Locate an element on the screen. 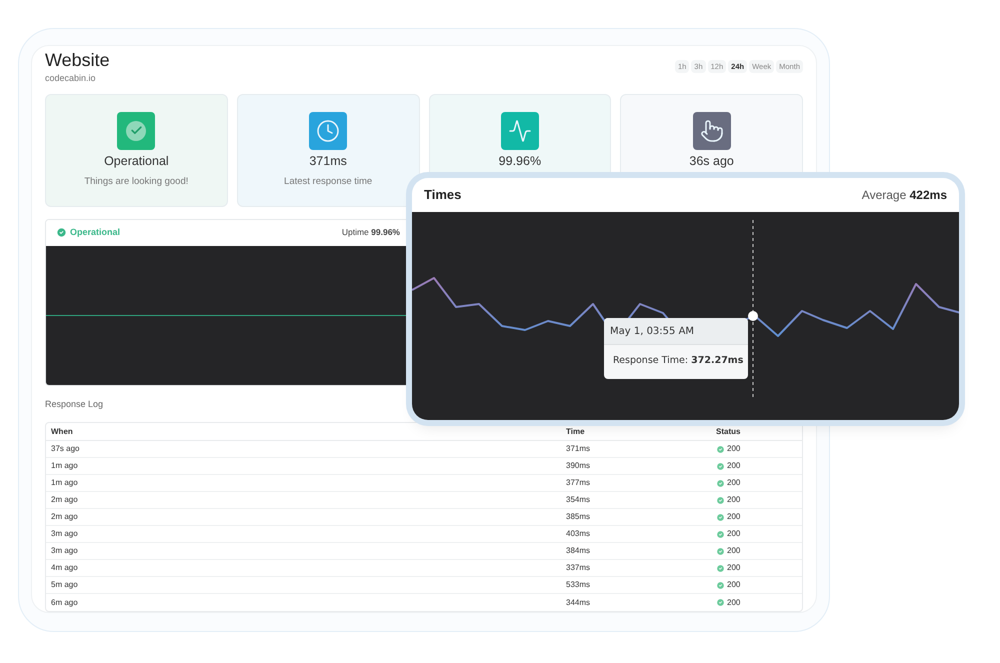  hand-pointer-icon is located at coordinates (711, 131).